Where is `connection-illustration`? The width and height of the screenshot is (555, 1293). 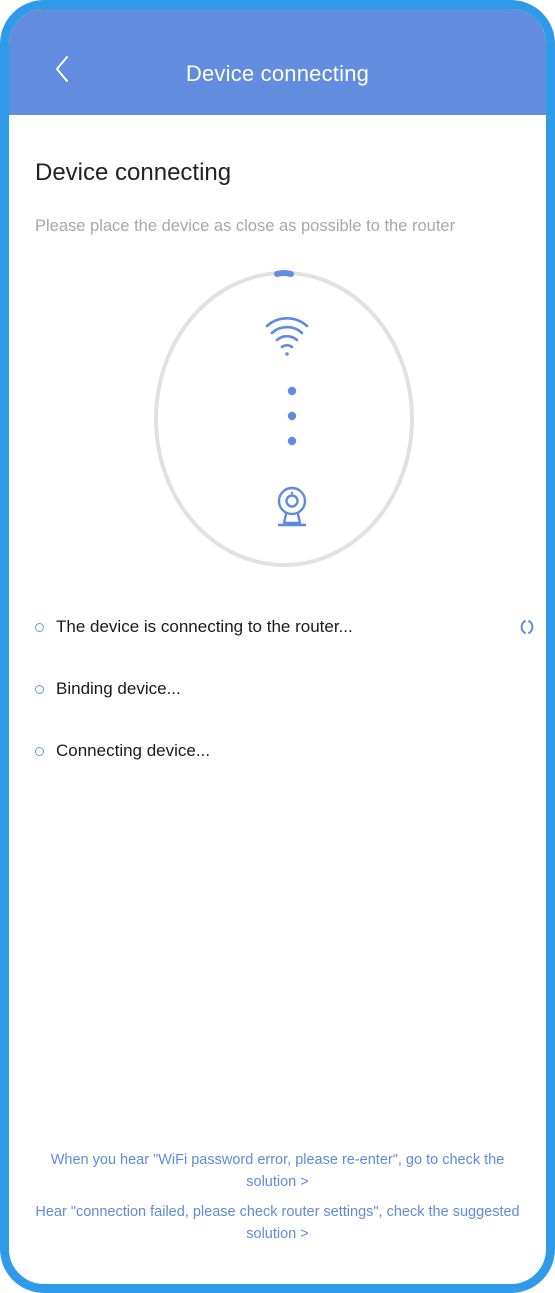
connection-illustration is located at coordinates (284, 418).